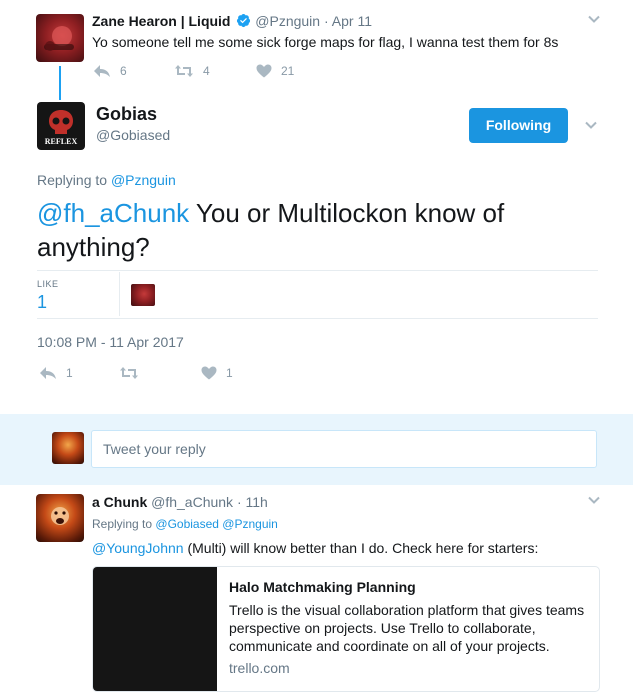  I want to click on parent-retweet-count: 4, so click(206, 71).